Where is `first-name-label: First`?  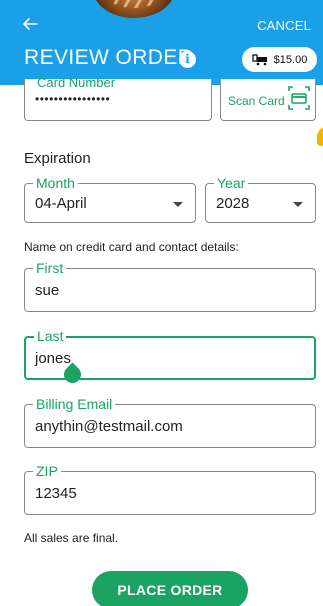 first-name-label: First is located at coordinates (50, 268).